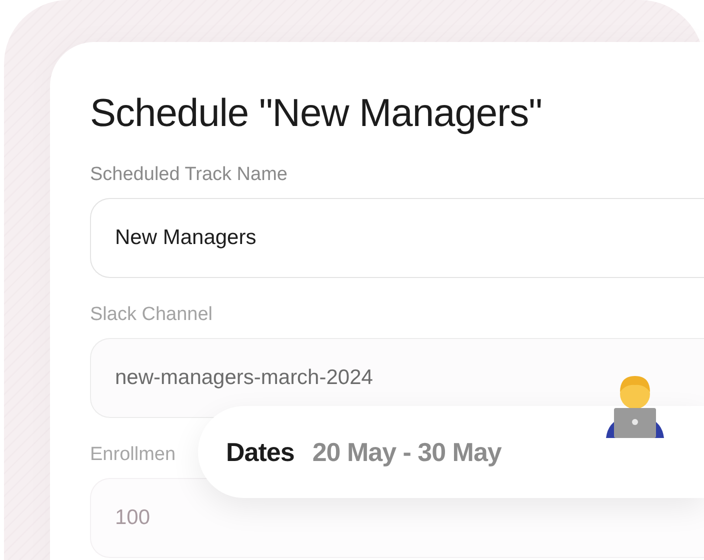 This screenshot has height=560, width=704. Describe the element at coordinates (397, 238) in the screenshot. I see `input-field: New Managers` at that location.